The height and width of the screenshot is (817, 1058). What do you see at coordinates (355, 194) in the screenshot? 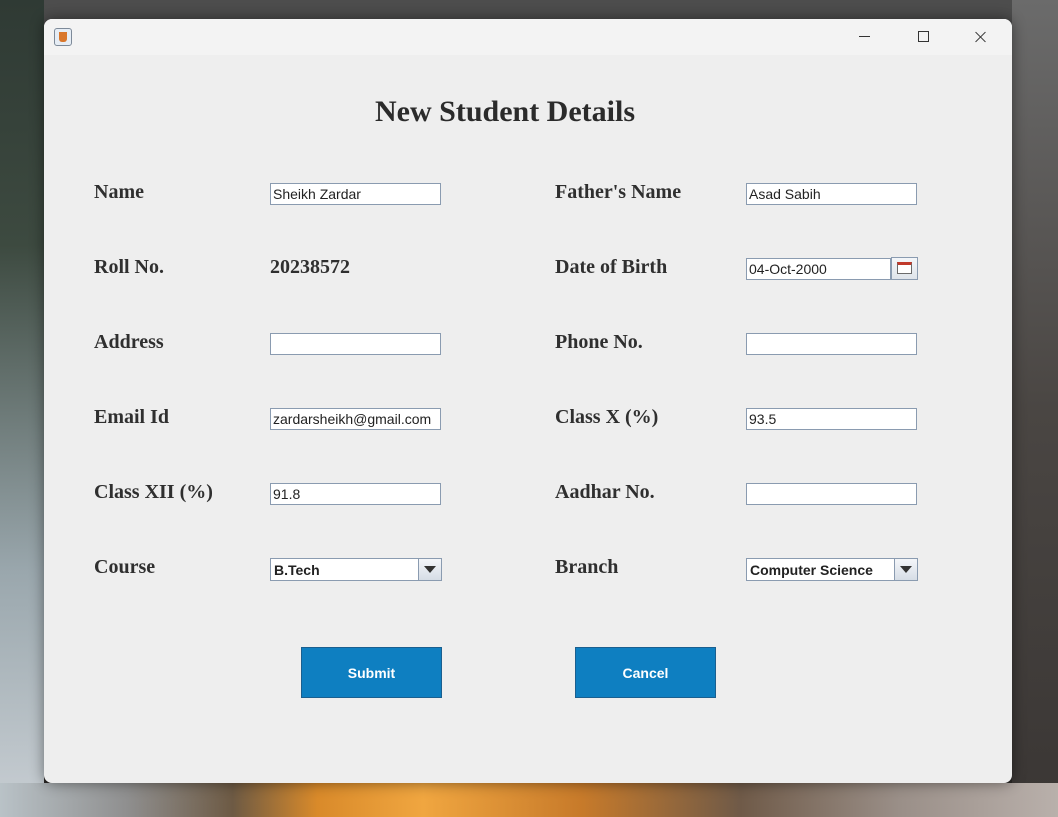
I see `name-field` at bounding box center [355, 194].